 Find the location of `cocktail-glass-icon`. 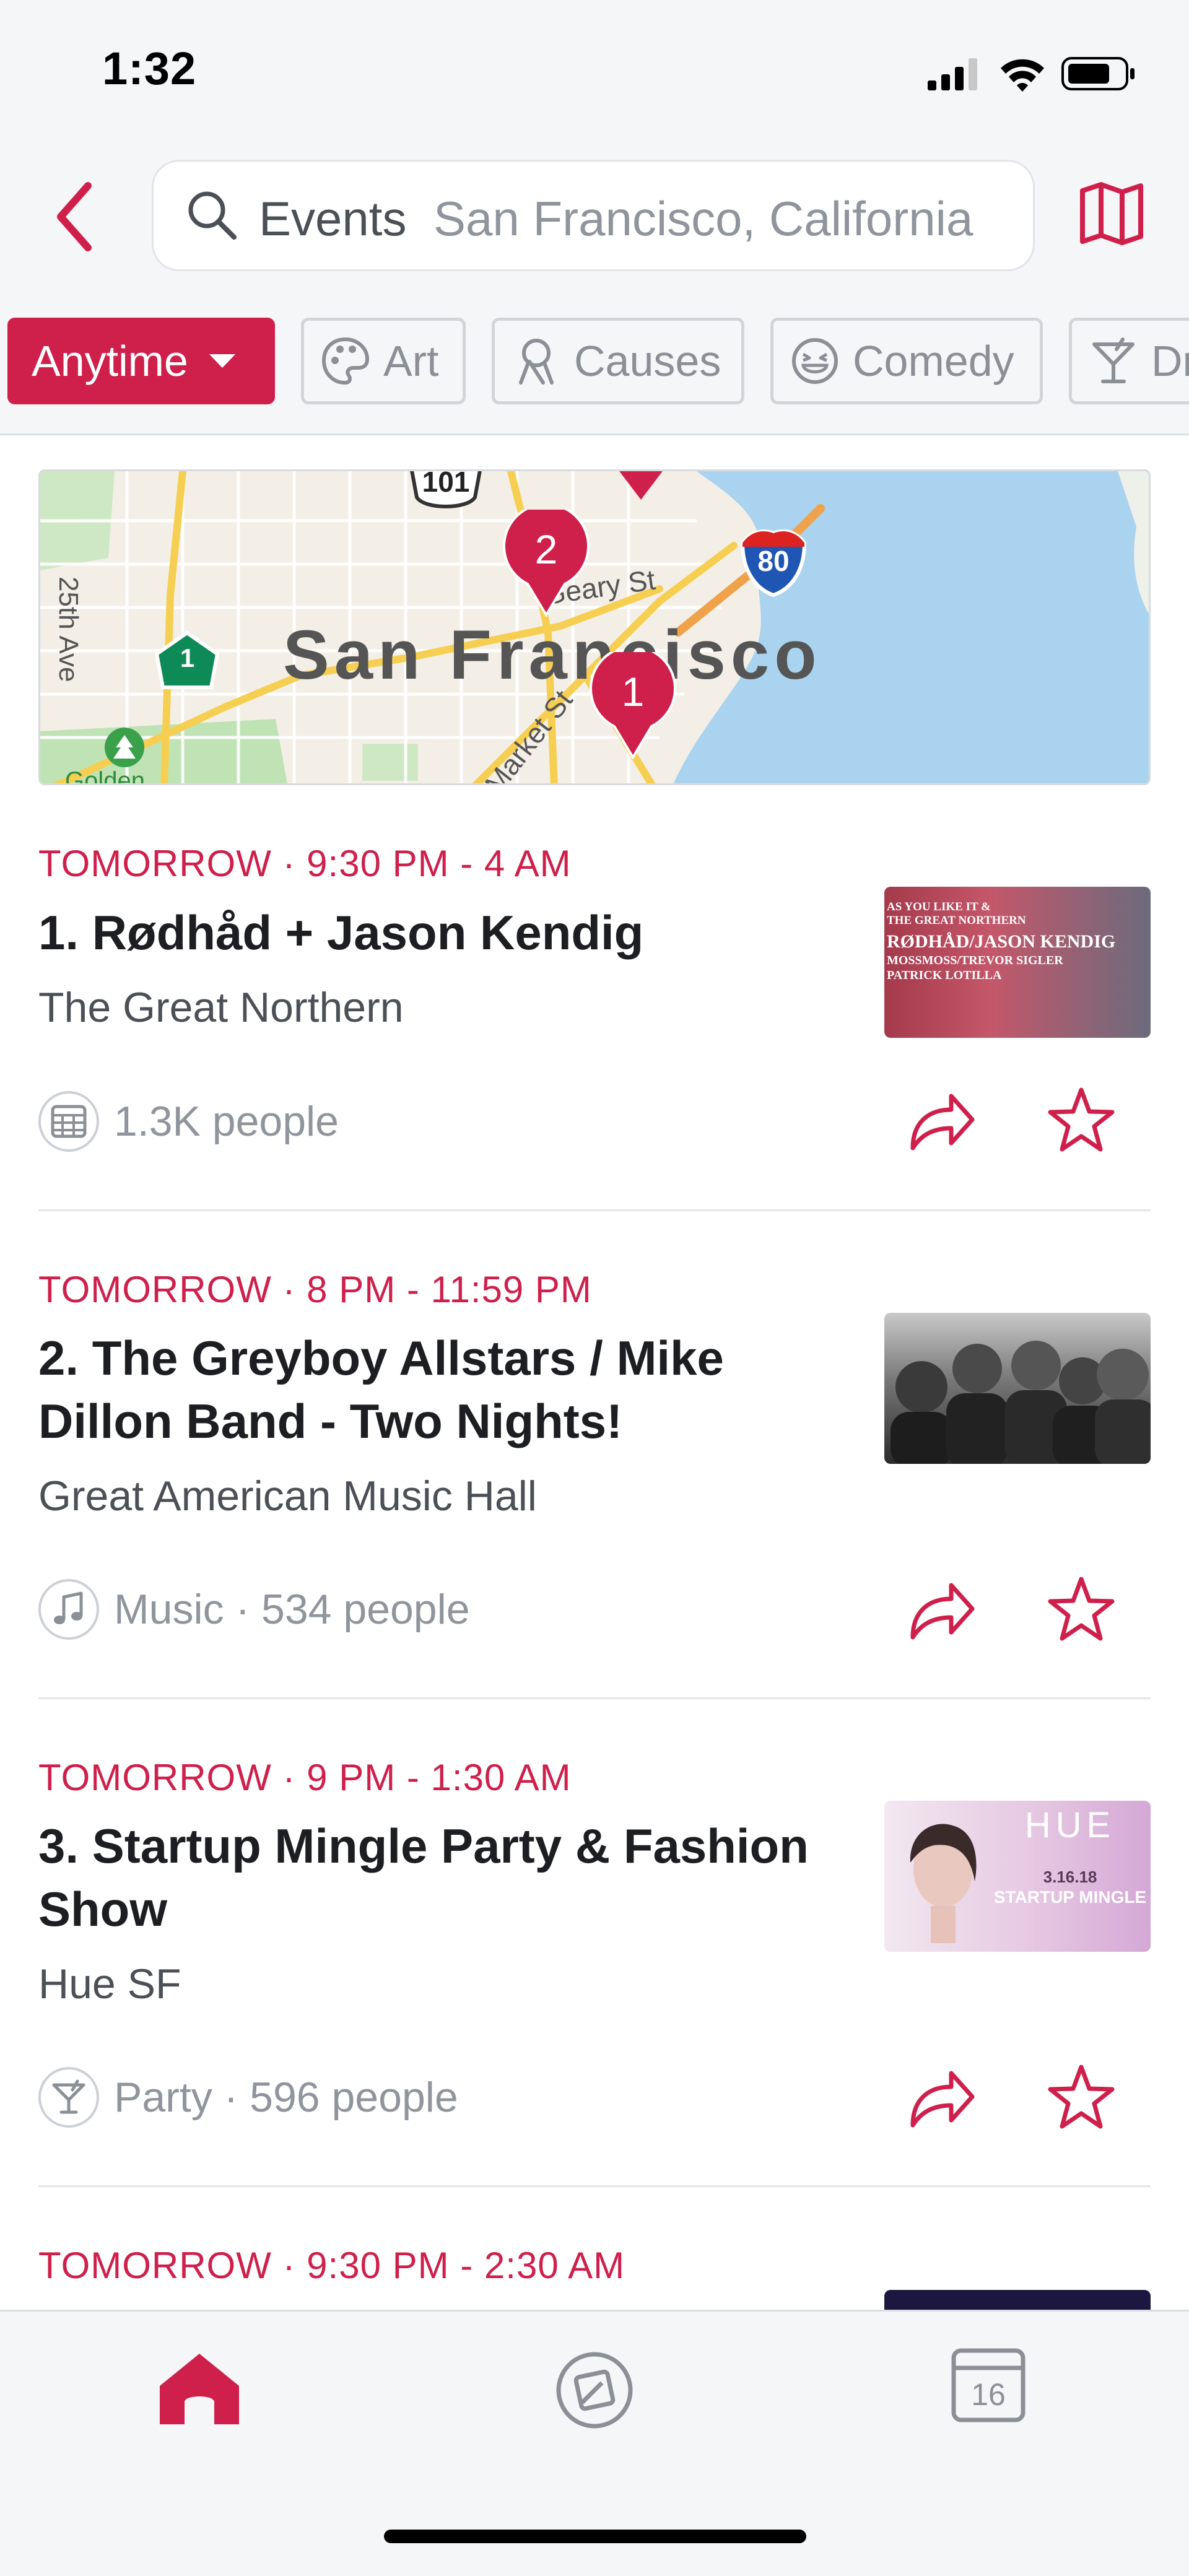

cocktail-glass-icon is located at coordinates (1113, 360).